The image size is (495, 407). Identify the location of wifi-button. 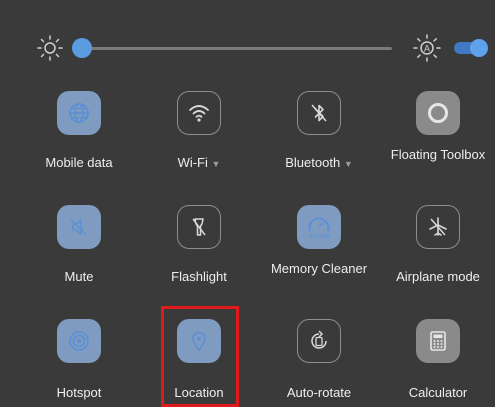
(199, 113).